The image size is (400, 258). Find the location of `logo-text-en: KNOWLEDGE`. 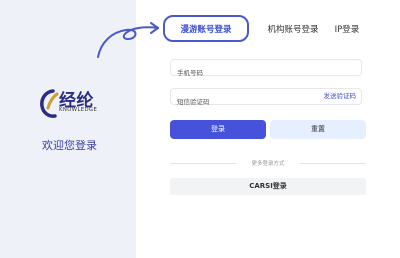

logo-text-en: KNOWLEDGE is located at coordinates (78, 110).